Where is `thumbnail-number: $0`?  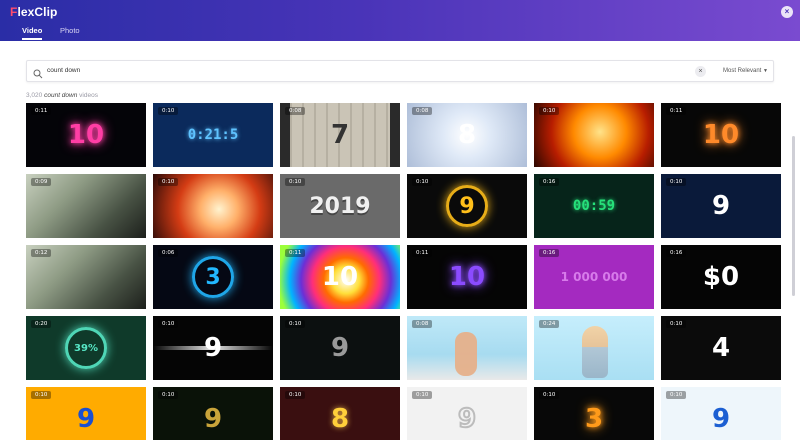 thumbnail-number: $0 is located at coordinates (721, 277).